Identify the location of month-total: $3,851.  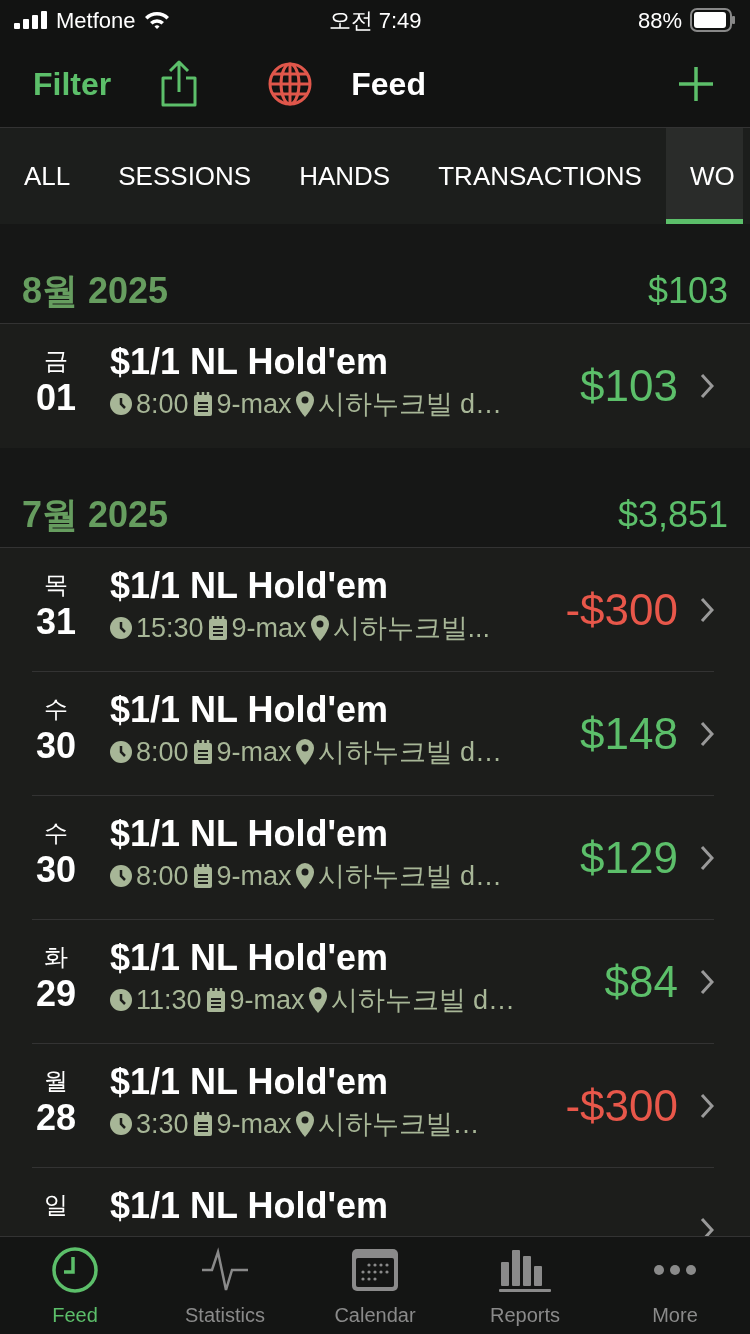
(672, 514).